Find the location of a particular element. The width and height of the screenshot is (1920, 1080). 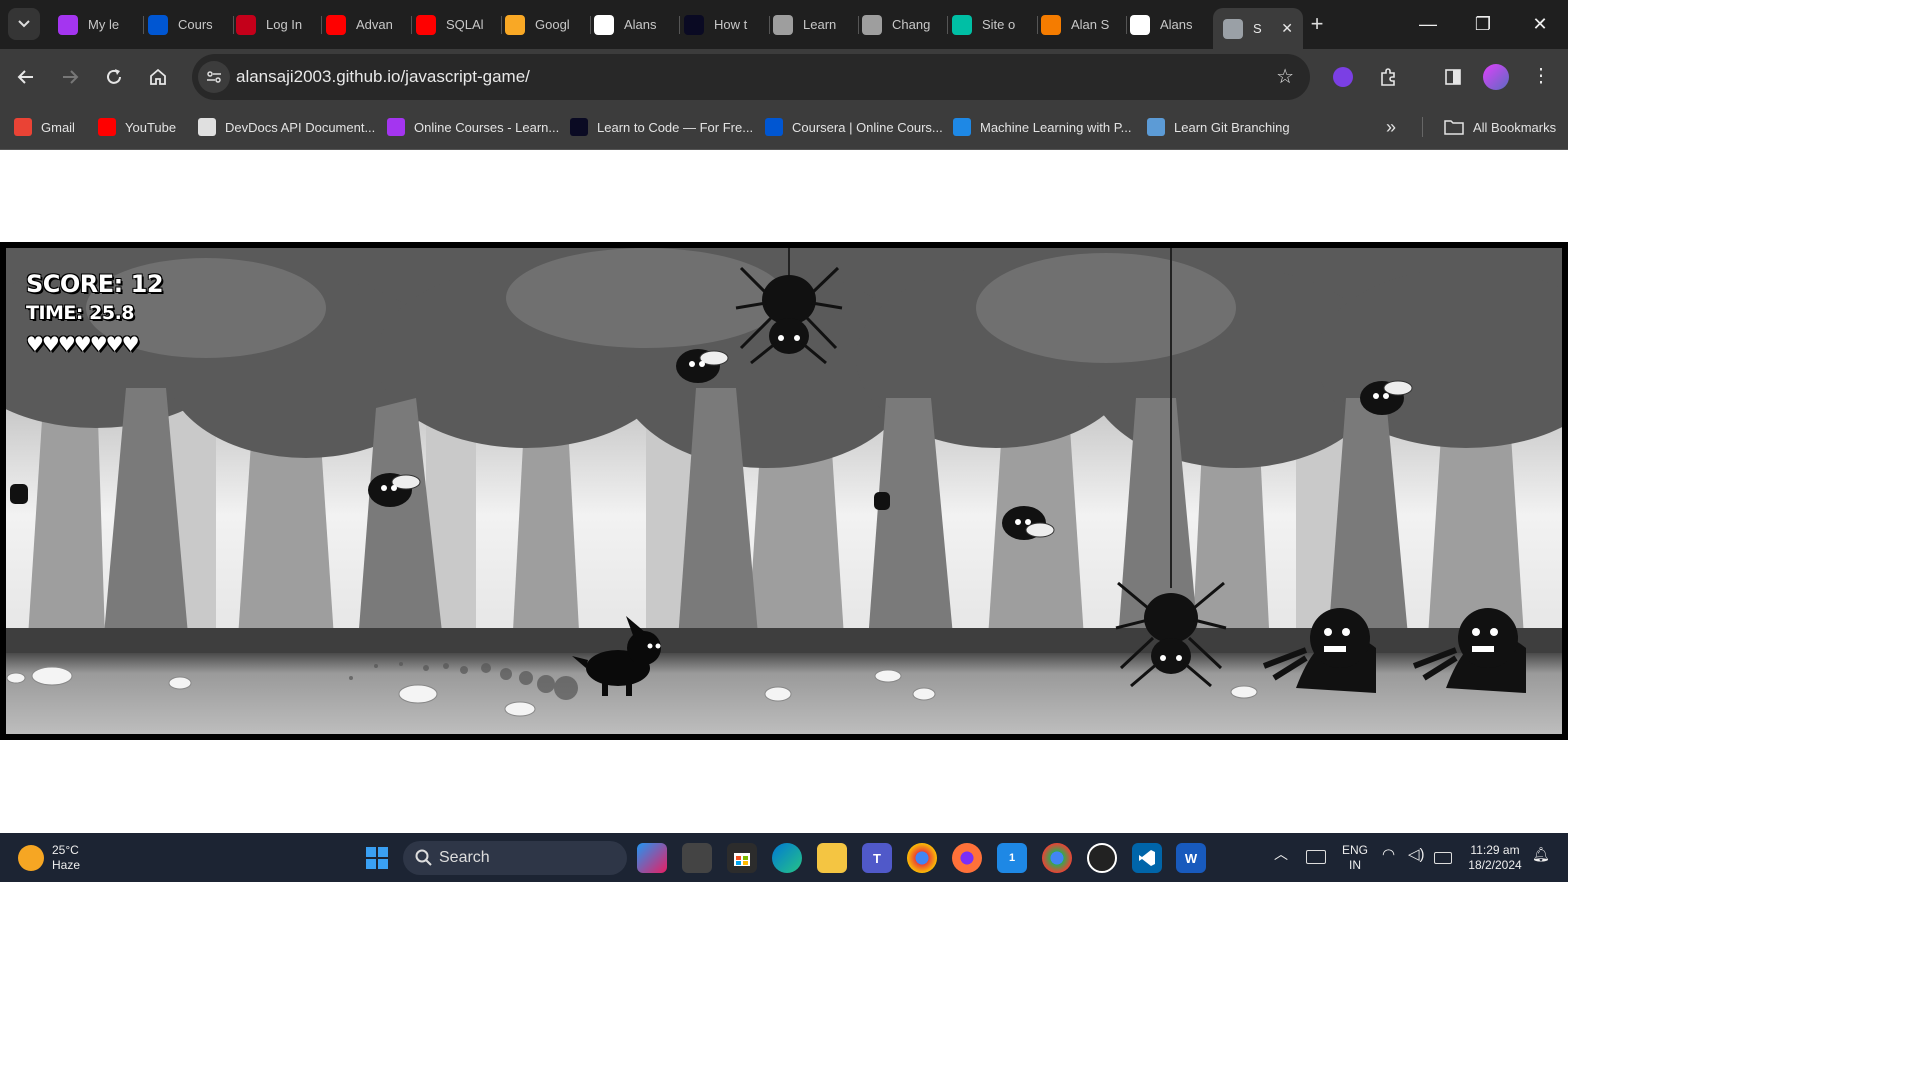

all-bookmarks-label: All Bookmarks is located at coordinates (1515, 127).